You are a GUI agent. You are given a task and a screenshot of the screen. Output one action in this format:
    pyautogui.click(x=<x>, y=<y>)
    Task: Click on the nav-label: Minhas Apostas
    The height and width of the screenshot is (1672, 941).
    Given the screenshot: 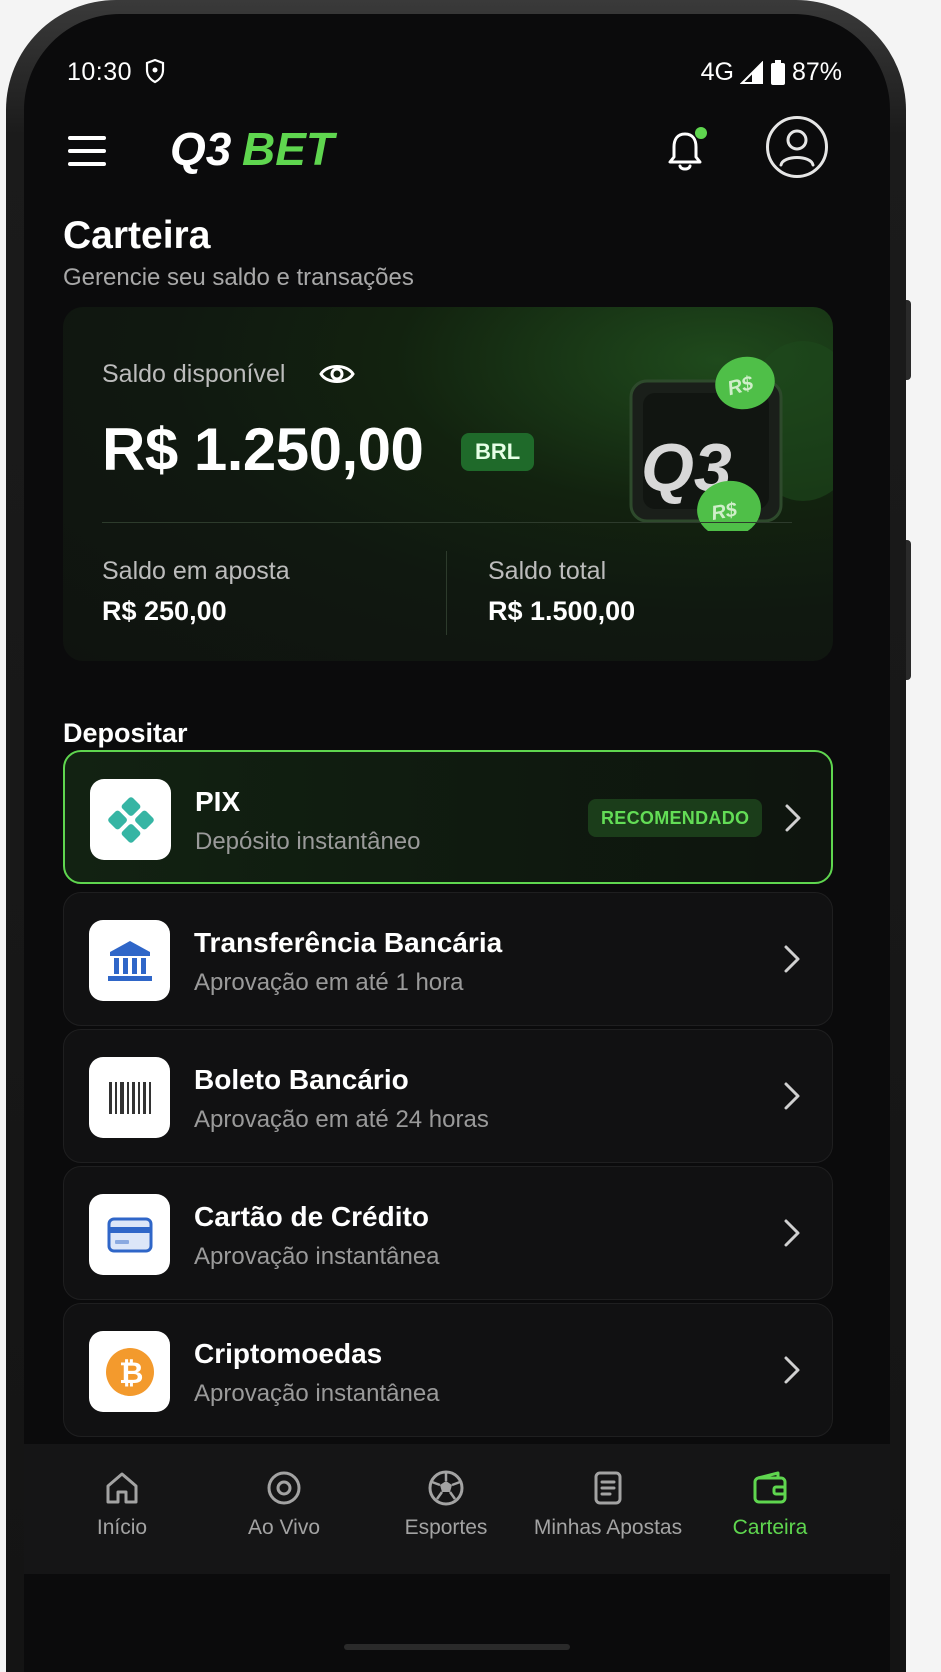 What is the action you would take?
    pyautogui.click(x=608, y=1527)
    